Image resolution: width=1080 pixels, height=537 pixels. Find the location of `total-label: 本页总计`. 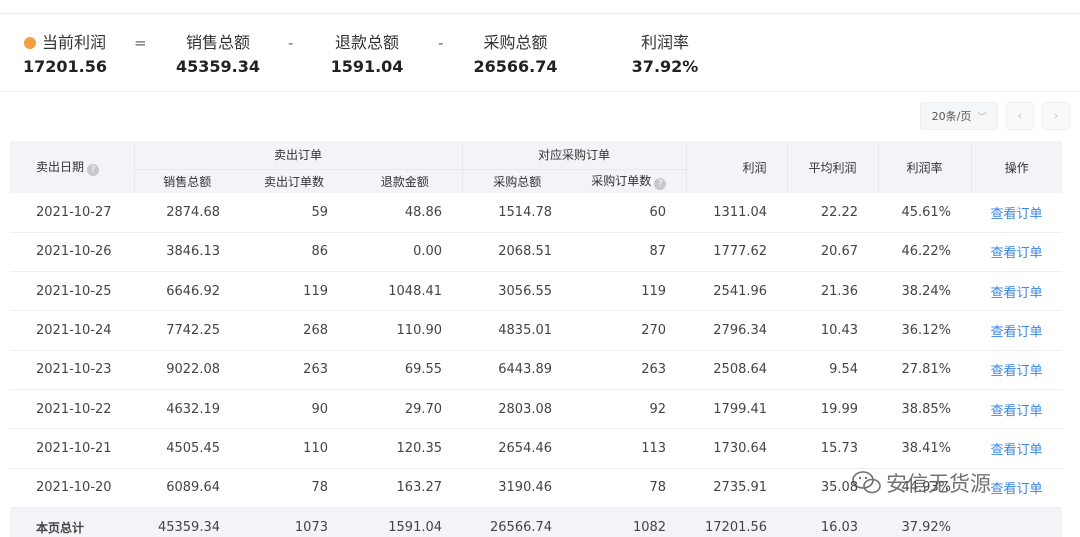

total-label: 本页总计 is located at coordinates (72, 522).